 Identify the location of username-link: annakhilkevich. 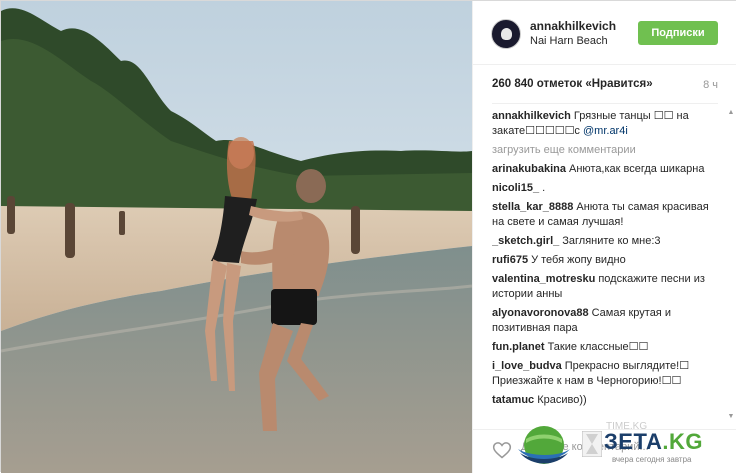
(573, 26).